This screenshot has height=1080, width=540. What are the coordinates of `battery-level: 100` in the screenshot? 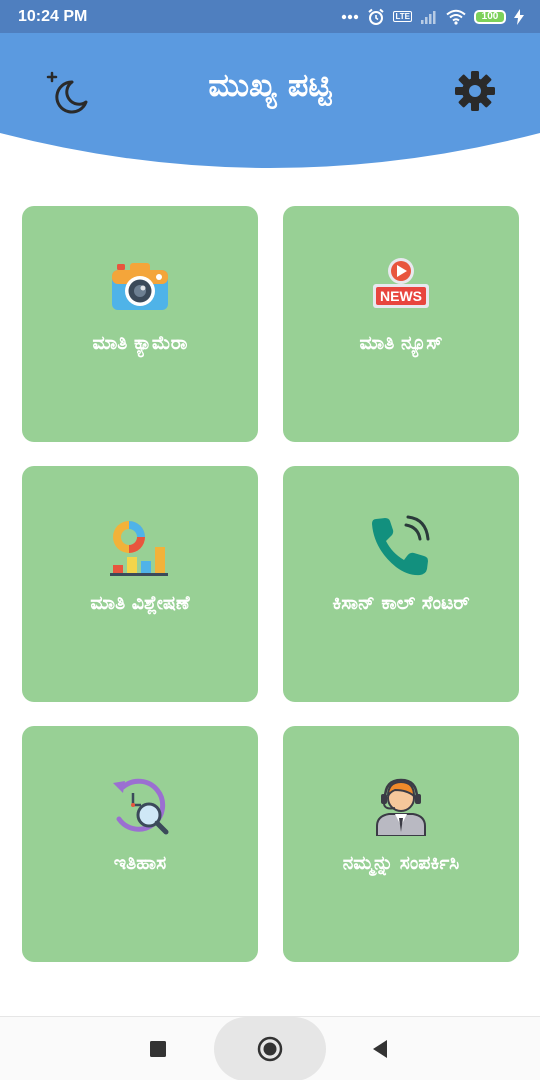 It's located at (490, 16).